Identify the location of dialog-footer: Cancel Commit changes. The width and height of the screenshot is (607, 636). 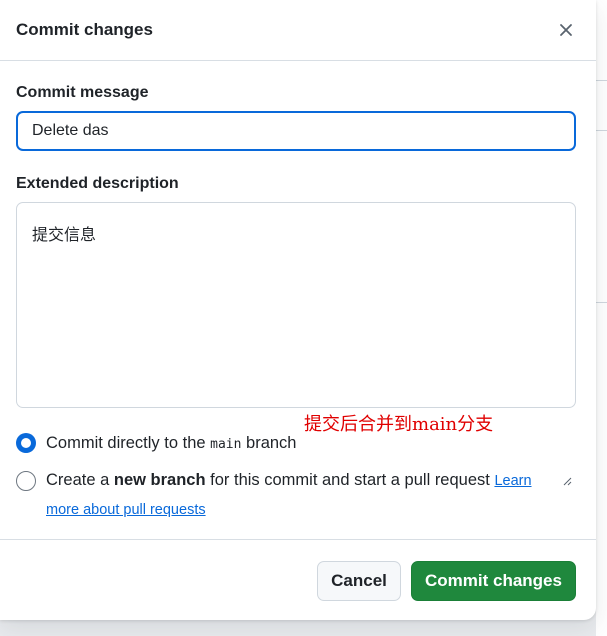
(298, 579).